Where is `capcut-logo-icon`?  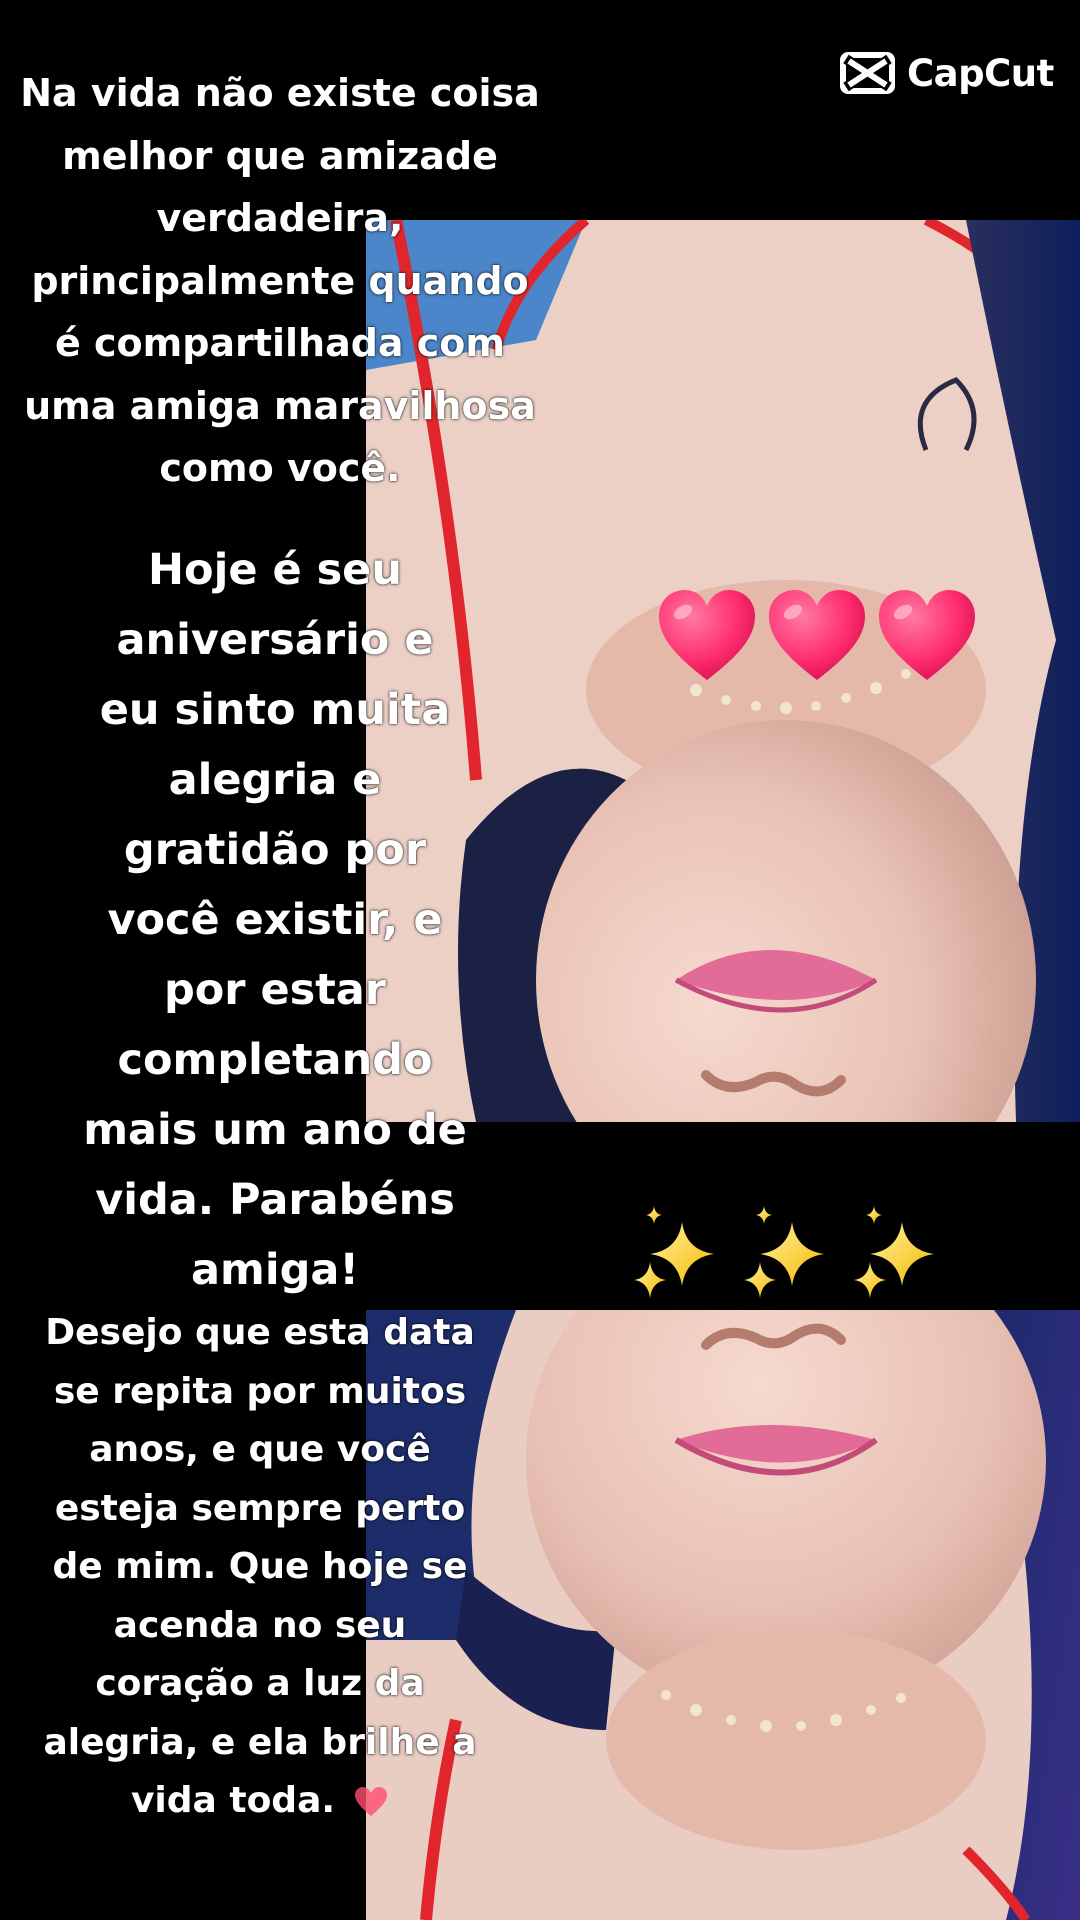 capcut-logo-icon is located at coordinates (867, 73).